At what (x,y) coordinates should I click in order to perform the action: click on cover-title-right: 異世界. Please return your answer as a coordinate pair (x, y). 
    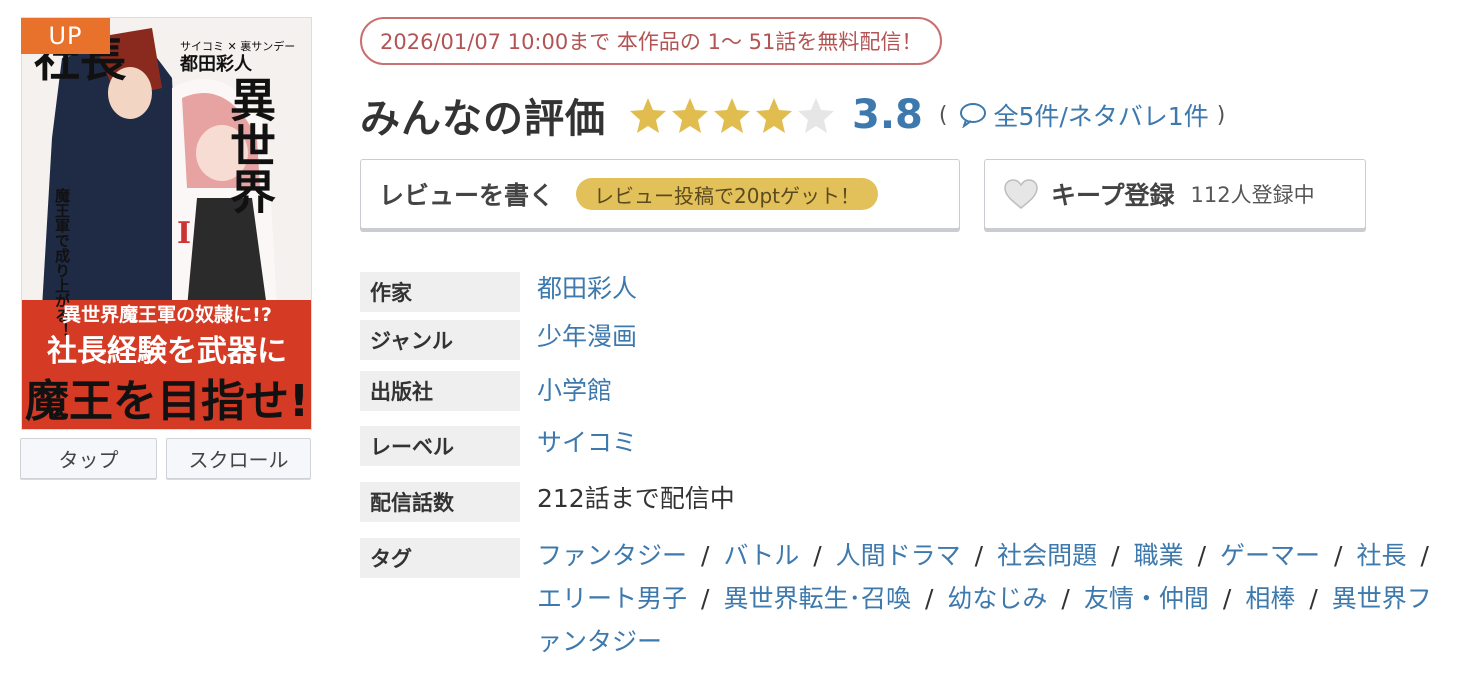
    Looking at the image, I should click on (250, 145).